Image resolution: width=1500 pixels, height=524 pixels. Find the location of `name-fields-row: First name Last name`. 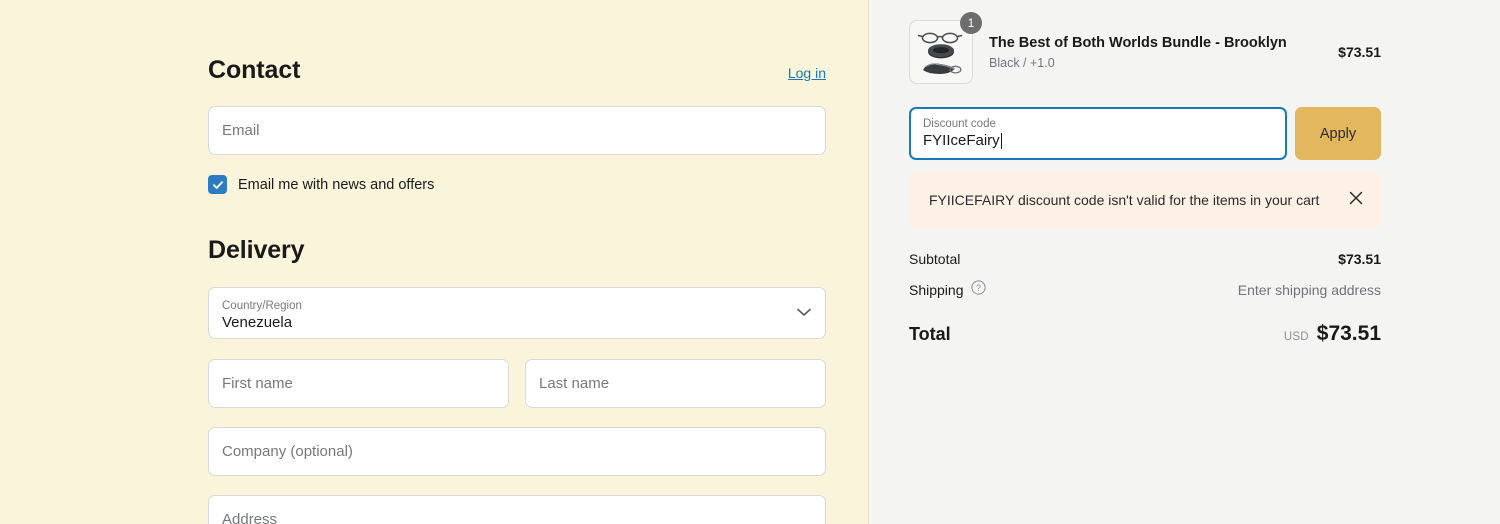

name-fields-row: First name Last name is located at coordinates (517, 383).